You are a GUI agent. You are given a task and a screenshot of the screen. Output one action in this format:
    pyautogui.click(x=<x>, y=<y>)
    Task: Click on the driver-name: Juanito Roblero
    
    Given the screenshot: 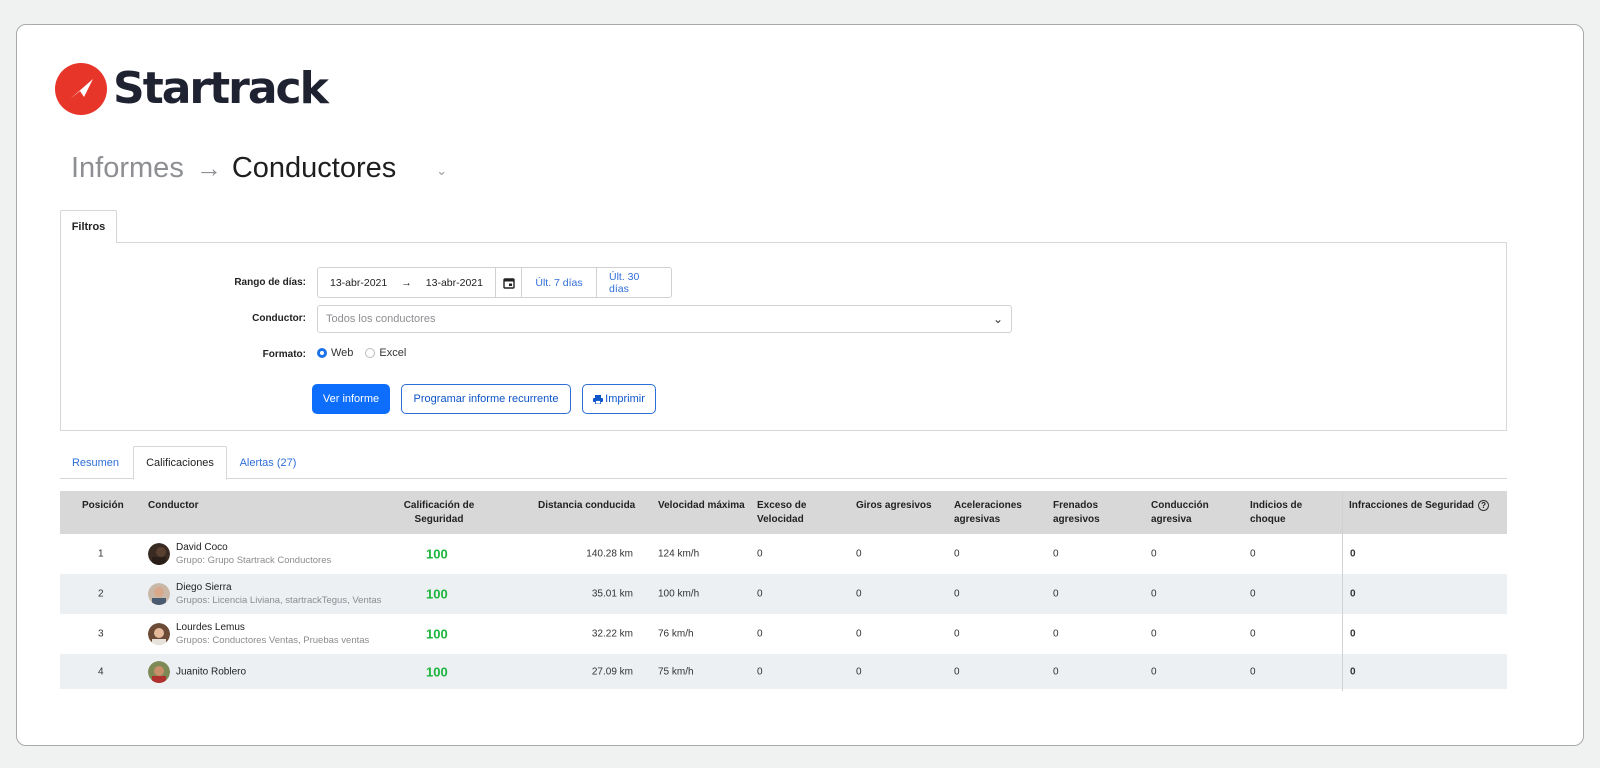 What is the action you would take?
    pyautogui.click(x=211, y=671)
    